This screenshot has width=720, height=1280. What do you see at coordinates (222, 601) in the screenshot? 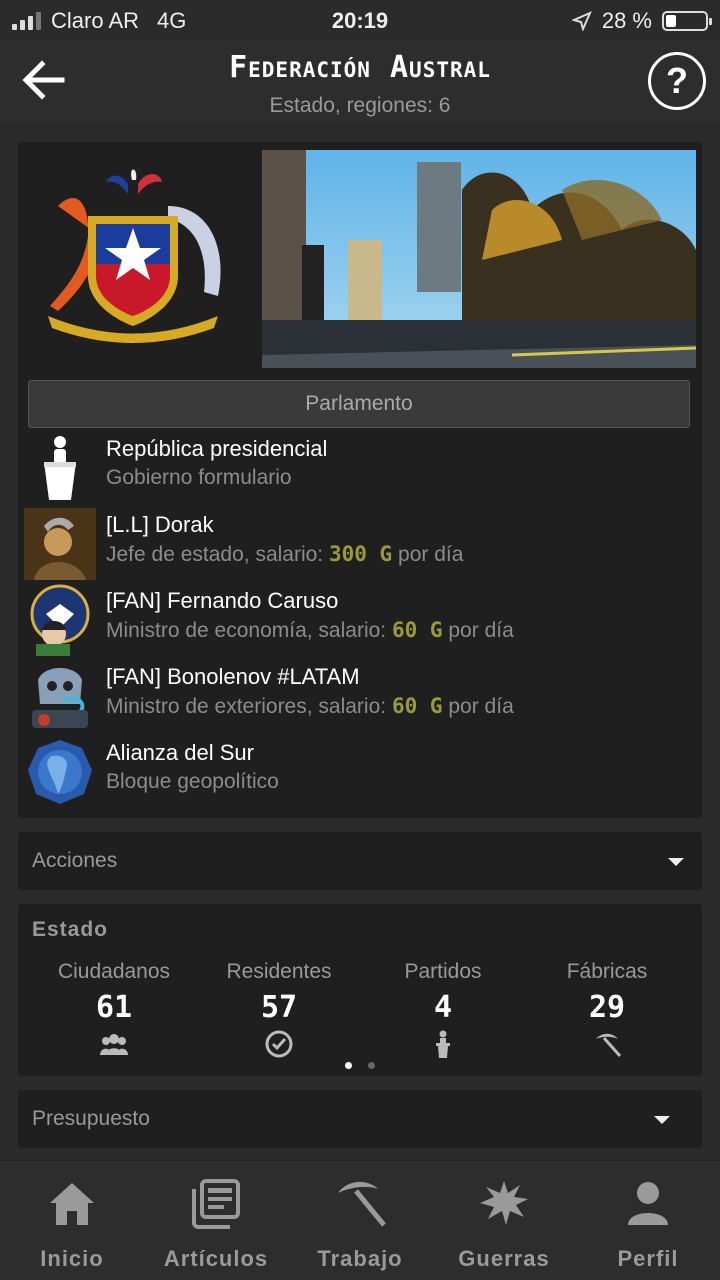
I see `official-name: [FAN] Fernando Caruso` at bounding box center [222, 601].